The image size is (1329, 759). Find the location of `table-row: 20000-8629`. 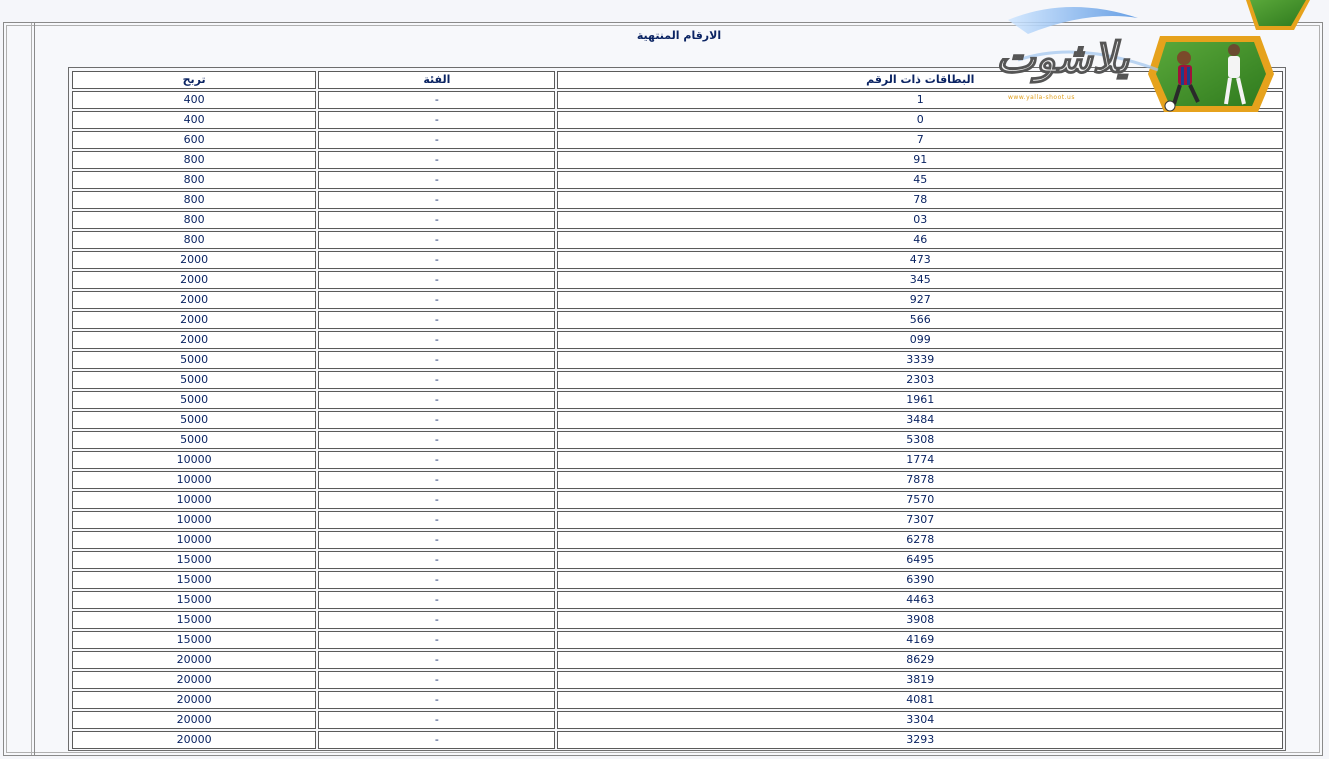

table-row: 20000-8629 is located at coordinates (677, 660).